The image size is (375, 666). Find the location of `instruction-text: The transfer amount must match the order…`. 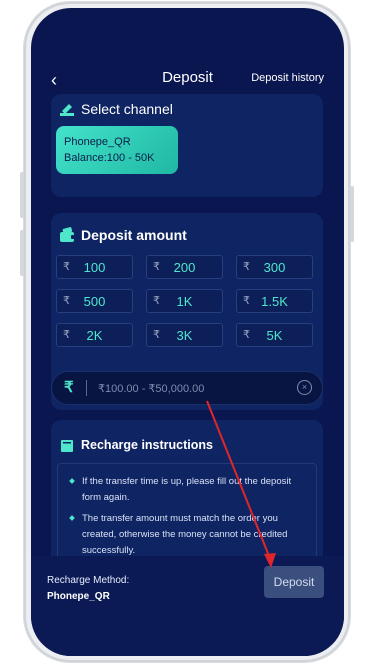

instruction-text: The transfer amount must match the order… is located at coordinates (185, 534).